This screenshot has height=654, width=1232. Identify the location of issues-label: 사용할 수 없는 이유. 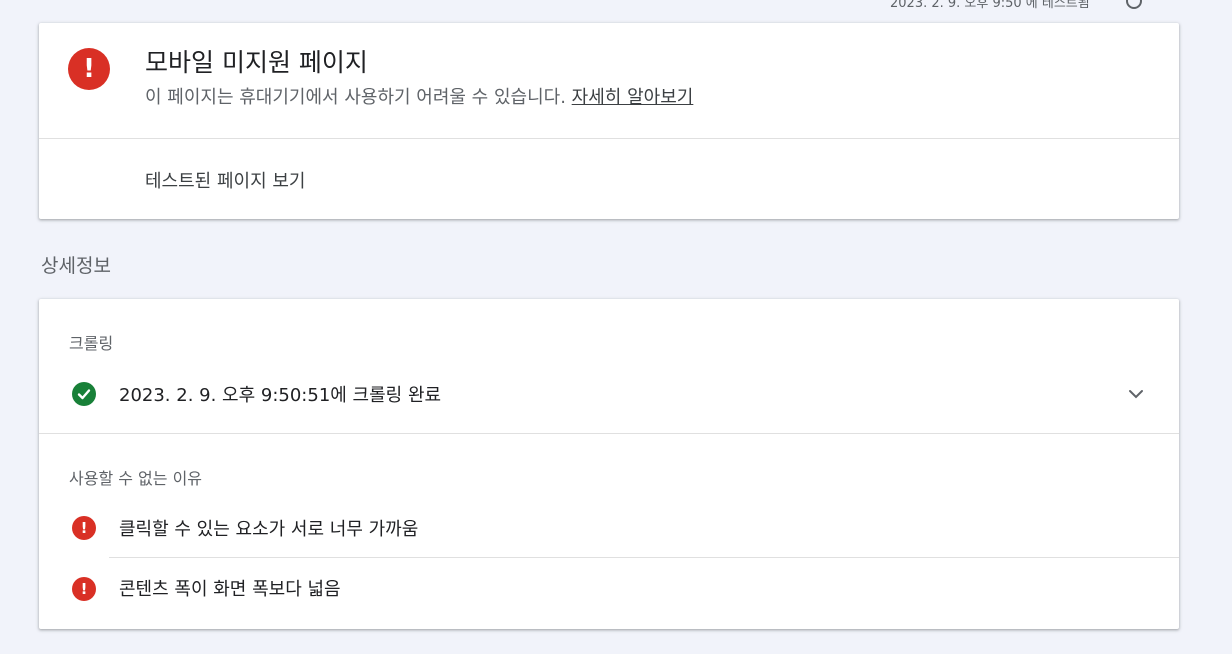
(136, 478).